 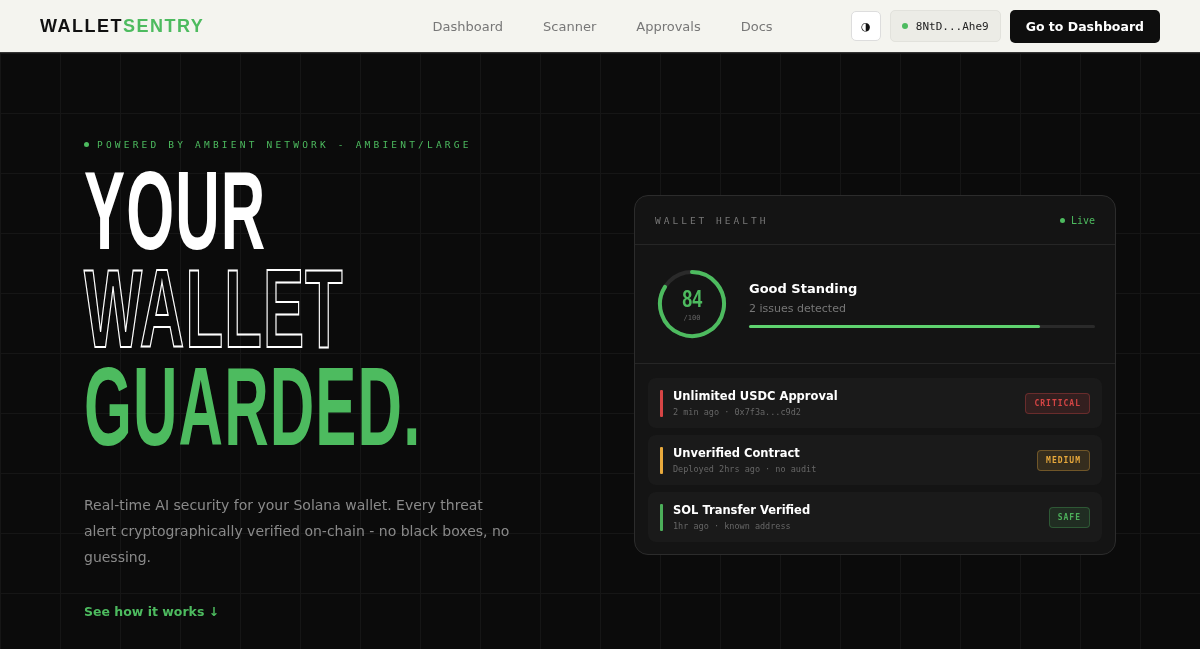 What do you see at coordinates (945, 26) in the screenshot?
I see `wallet-address-chip: 8NtD...Ahe9` at bounding box center [945, 26].